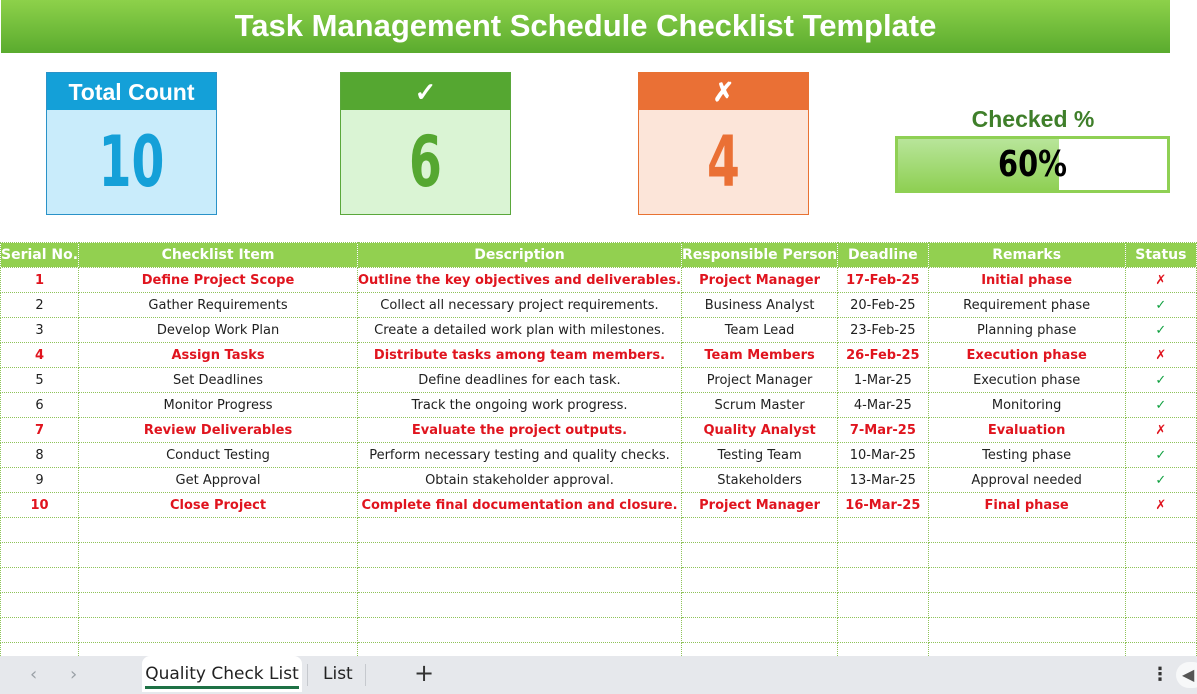 Image resolution: width=1197 pixels, height=694 pixels. What do you see at coordinates (1026, 255) in the screenshot?
I see `header-remarks: Remarks` at bounding box center [1026, 255].